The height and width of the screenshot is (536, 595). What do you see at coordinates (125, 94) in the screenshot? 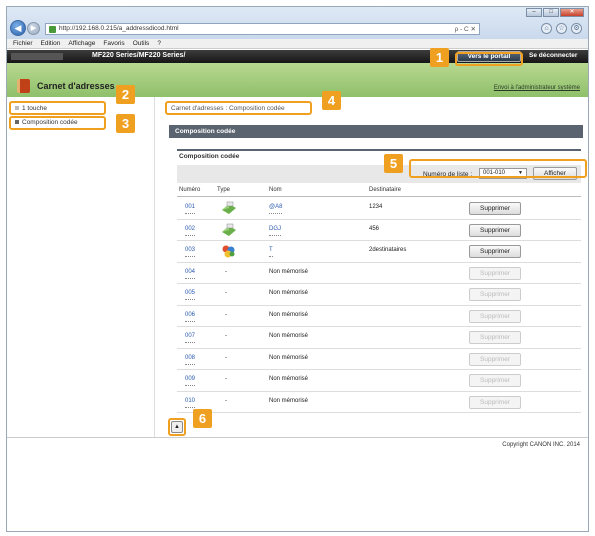
I see `callout-badge-2: 2` at bounding box center [125, 94].